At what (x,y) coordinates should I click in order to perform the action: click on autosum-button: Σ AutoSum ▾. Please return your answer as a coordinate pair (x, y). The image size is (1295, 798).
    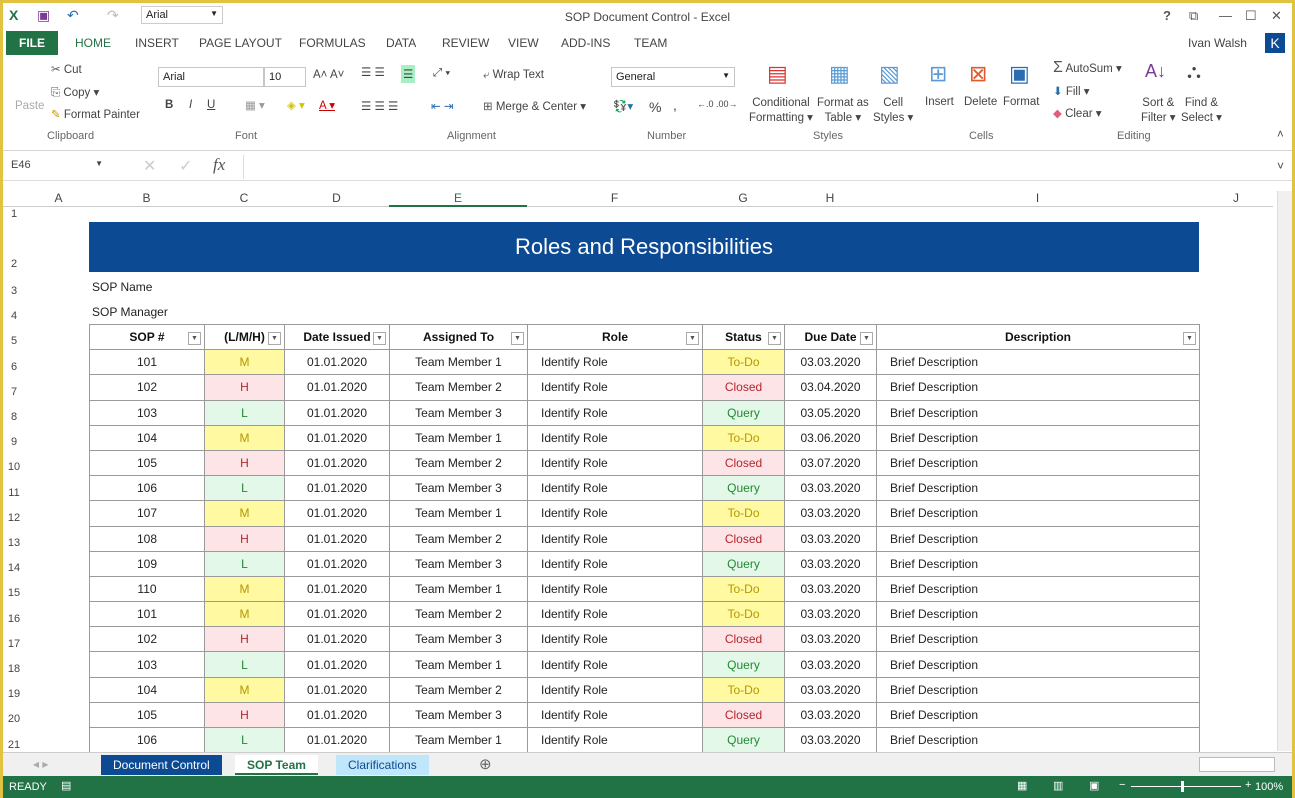
    Looking at the image, I should click on (1087, 68).